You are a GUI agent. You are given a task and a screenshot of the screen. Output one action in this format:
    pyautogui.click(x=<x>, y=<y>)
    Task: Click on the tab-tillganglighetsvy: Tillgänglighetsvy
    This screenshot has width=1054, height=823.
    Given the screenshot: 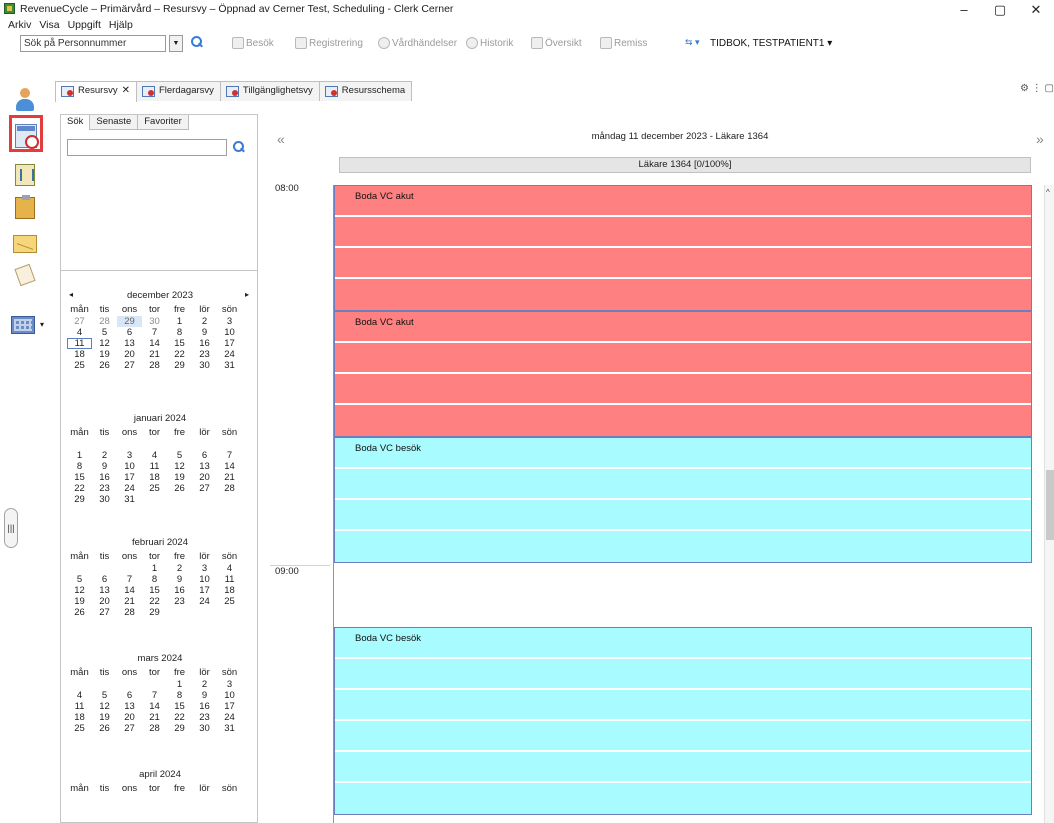 What is the action you would take?
    pyautogui.click(x=269, y=91)
    